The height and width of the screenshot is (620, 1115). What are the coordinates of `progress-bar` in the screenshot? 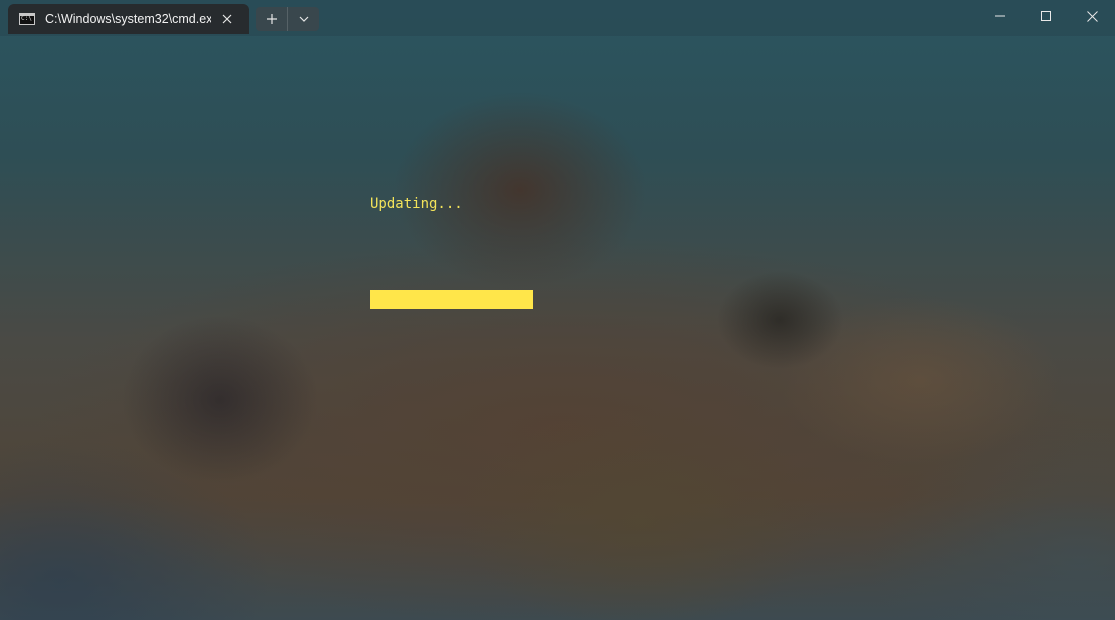 It's located at (533, 299).